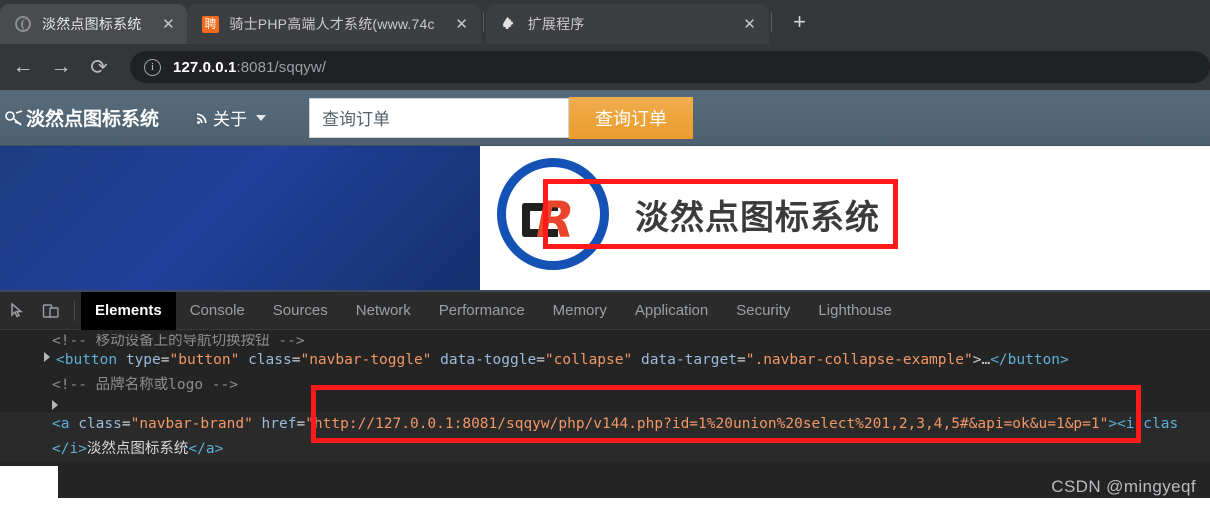  What do you see at coordinates (202, 117) in the screenshot?
I see `rss-icon` at bounding box center [202, 117].